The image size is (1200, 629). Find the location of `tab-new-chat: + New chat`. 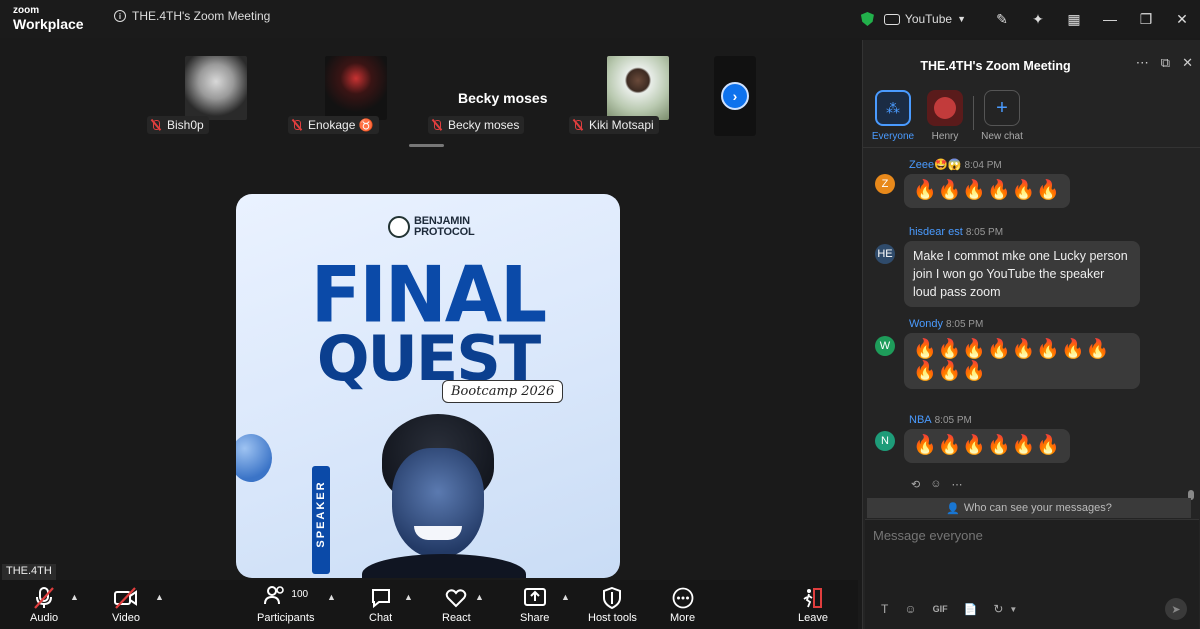

tab-new-chat: + New chat is located at coordinates (1002, 116).